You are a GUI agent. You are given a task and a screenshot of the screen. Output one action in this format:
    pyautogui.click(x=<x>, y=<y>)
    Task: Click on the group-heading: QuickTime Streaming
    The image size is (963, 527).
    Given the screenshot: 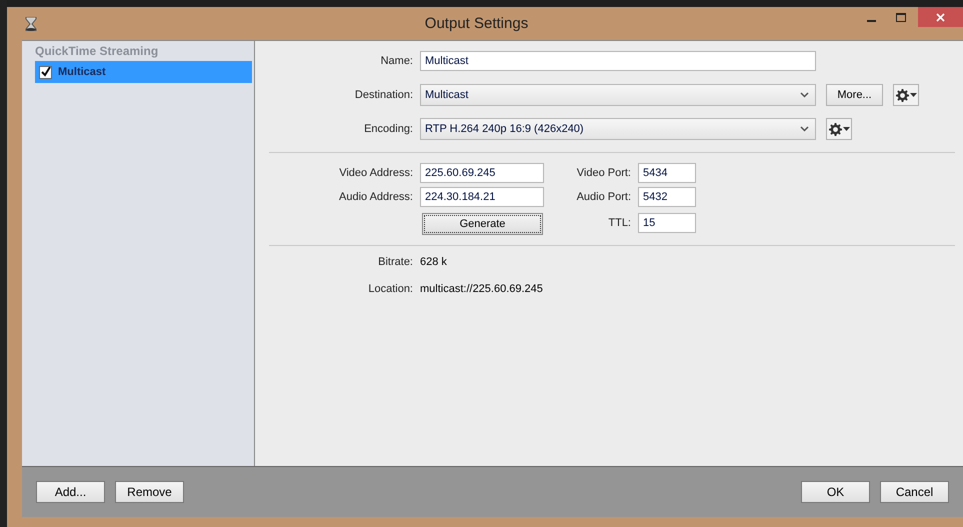 What is the action you would take?
    pyautogui.click(x=97, y=52)
    